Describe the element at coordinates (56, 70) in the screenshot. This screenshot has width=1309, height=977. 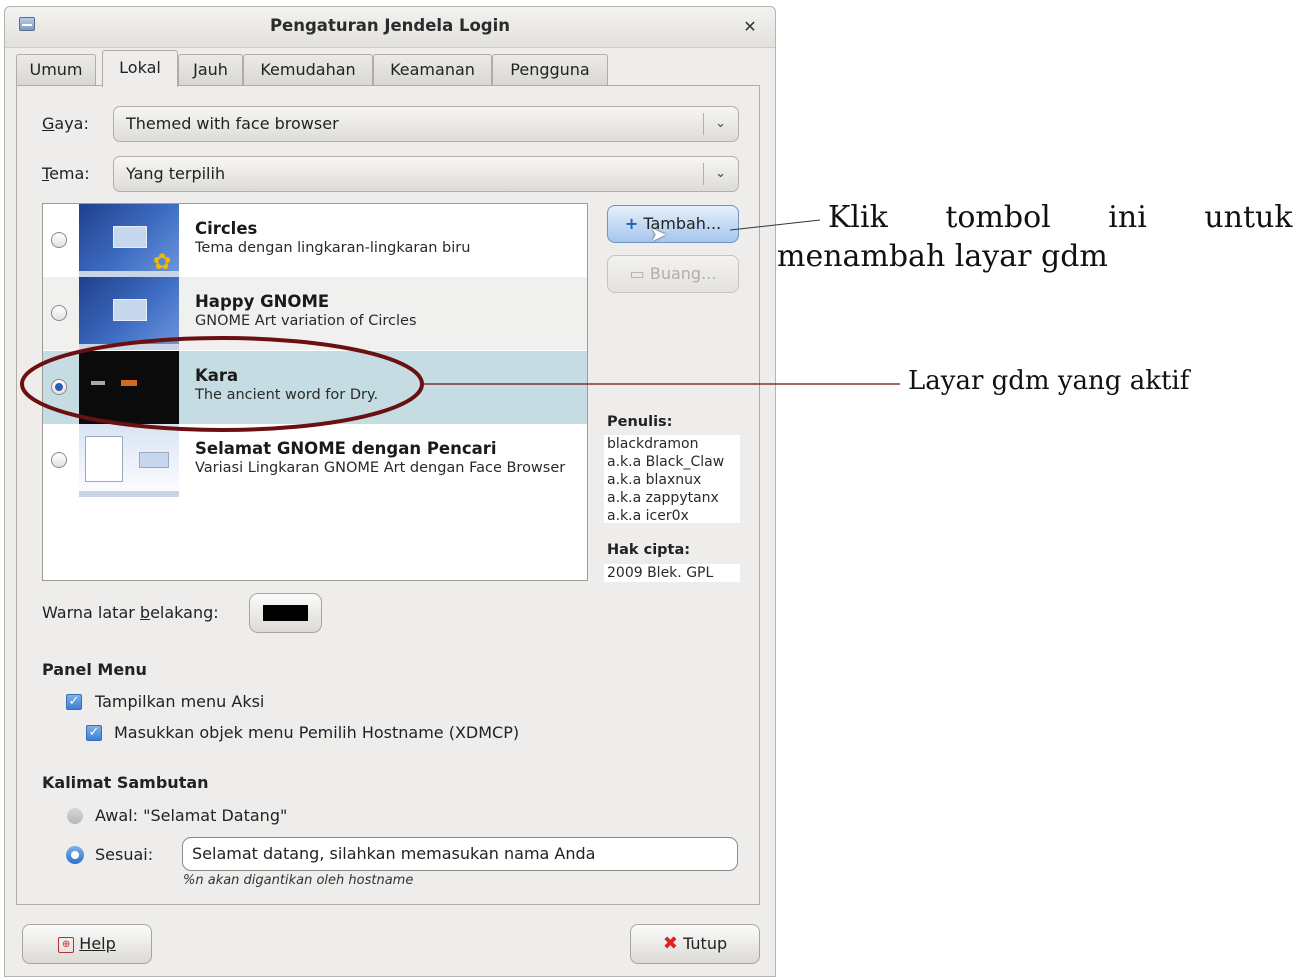
I see `tab-umum: Umum` at that location.